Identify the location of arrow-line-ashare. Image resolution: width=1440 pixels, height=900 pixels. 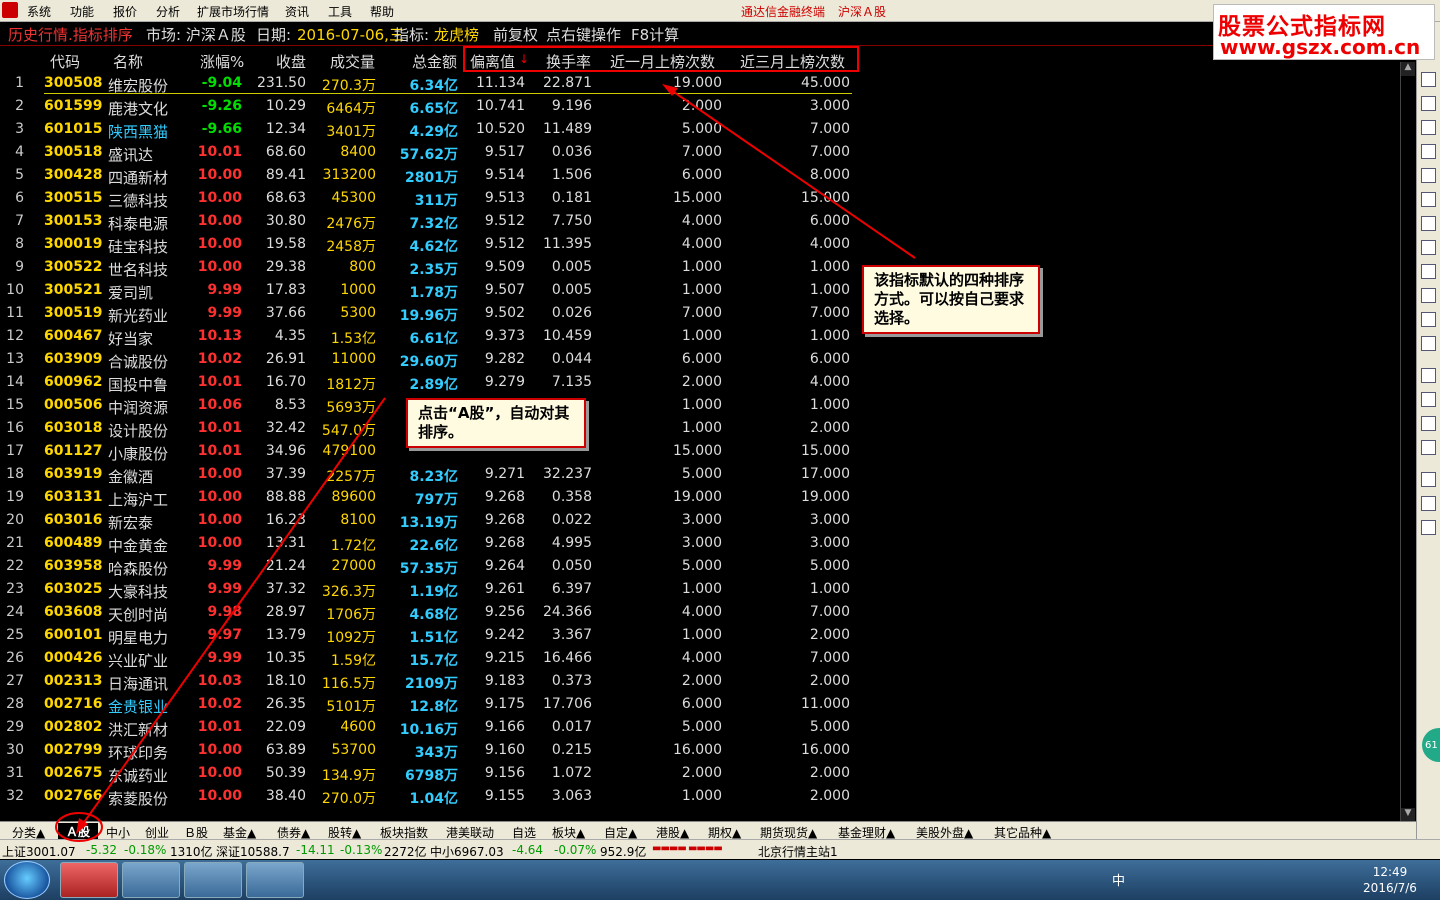
(232, 613).